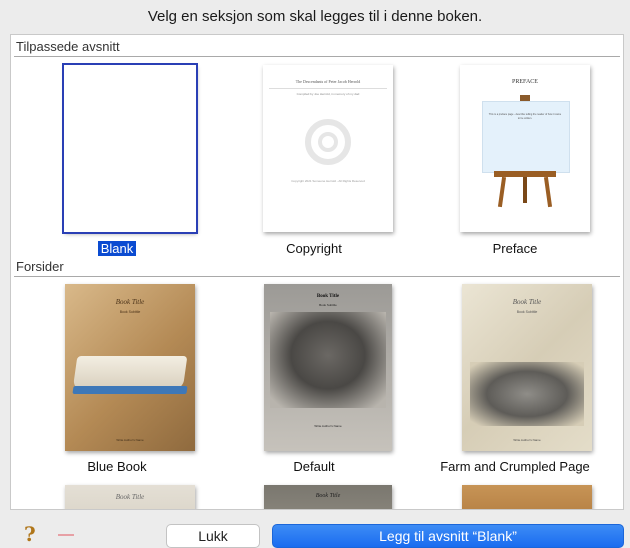 Image resolution: width=630 pixels, height=548 pixels. What do you see at coordinates (527, 394) in the screenshot?
I see `farm-photo` at bounding box center [527, 394].